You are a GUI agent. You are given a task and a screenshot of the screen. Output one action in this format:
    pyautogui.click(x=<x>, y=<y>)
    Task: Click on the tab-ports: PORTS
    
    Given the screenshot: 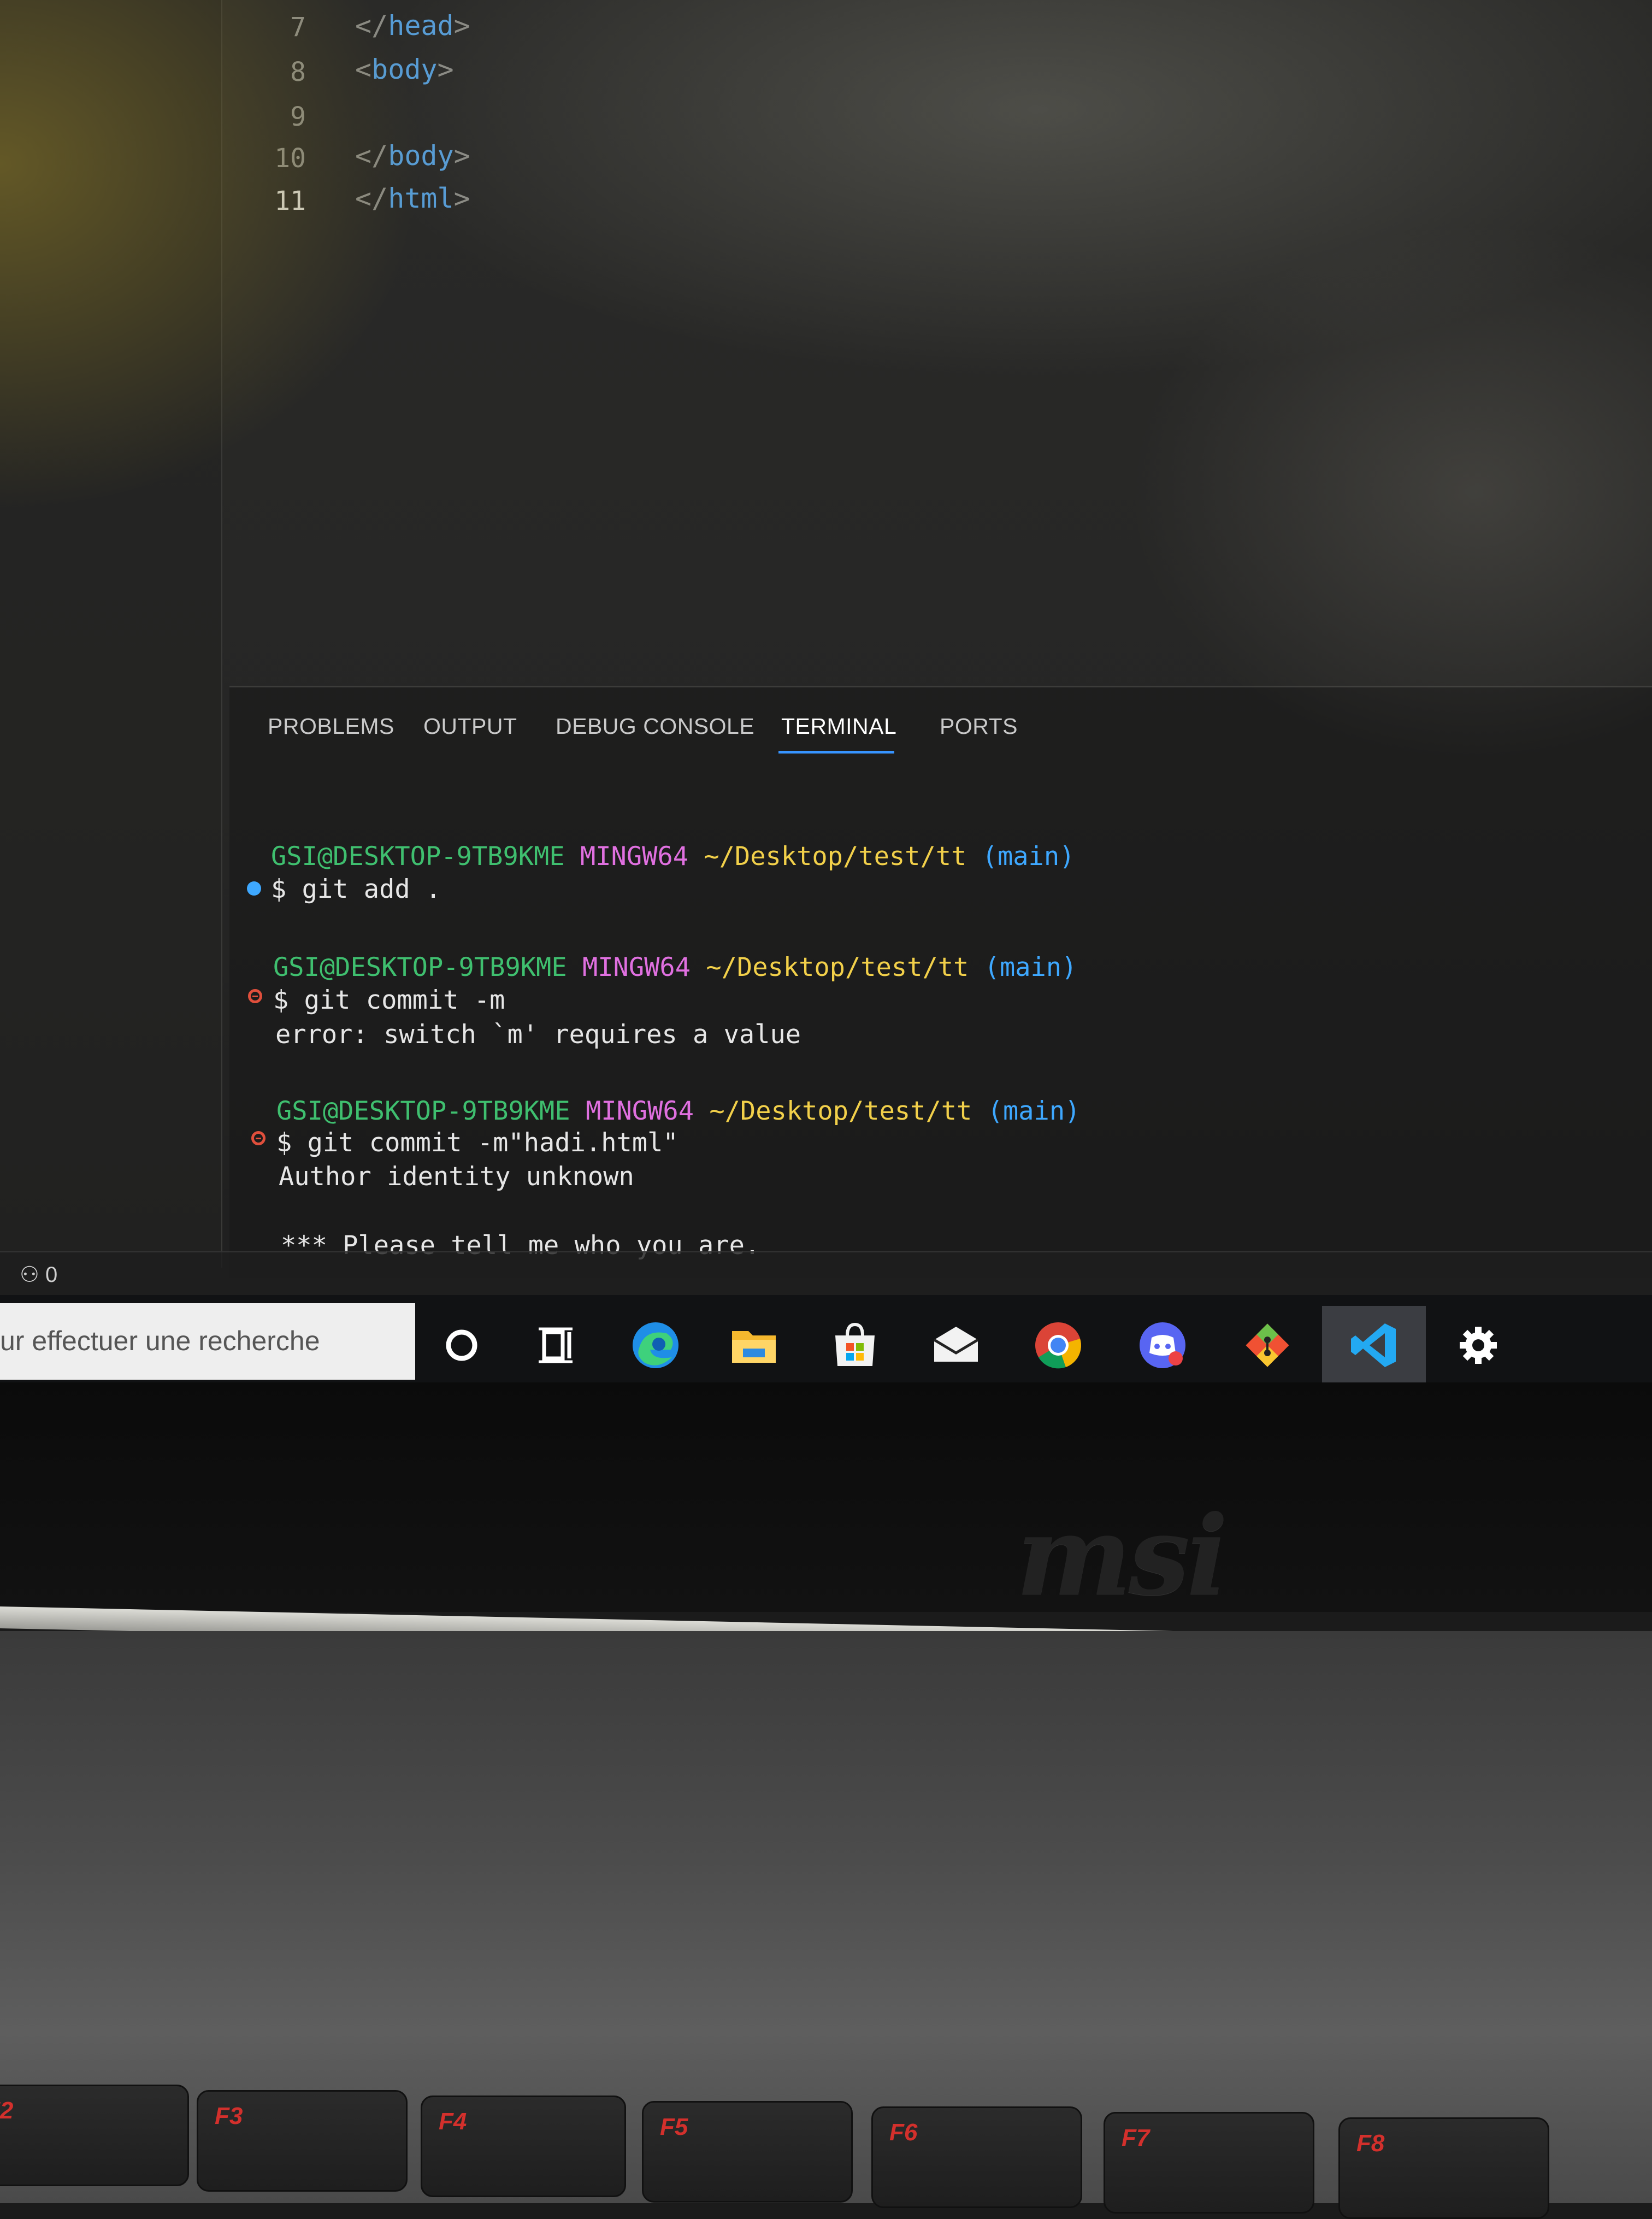 What is the action you would take?
    pyautogui.click(x=979, y=726)
    